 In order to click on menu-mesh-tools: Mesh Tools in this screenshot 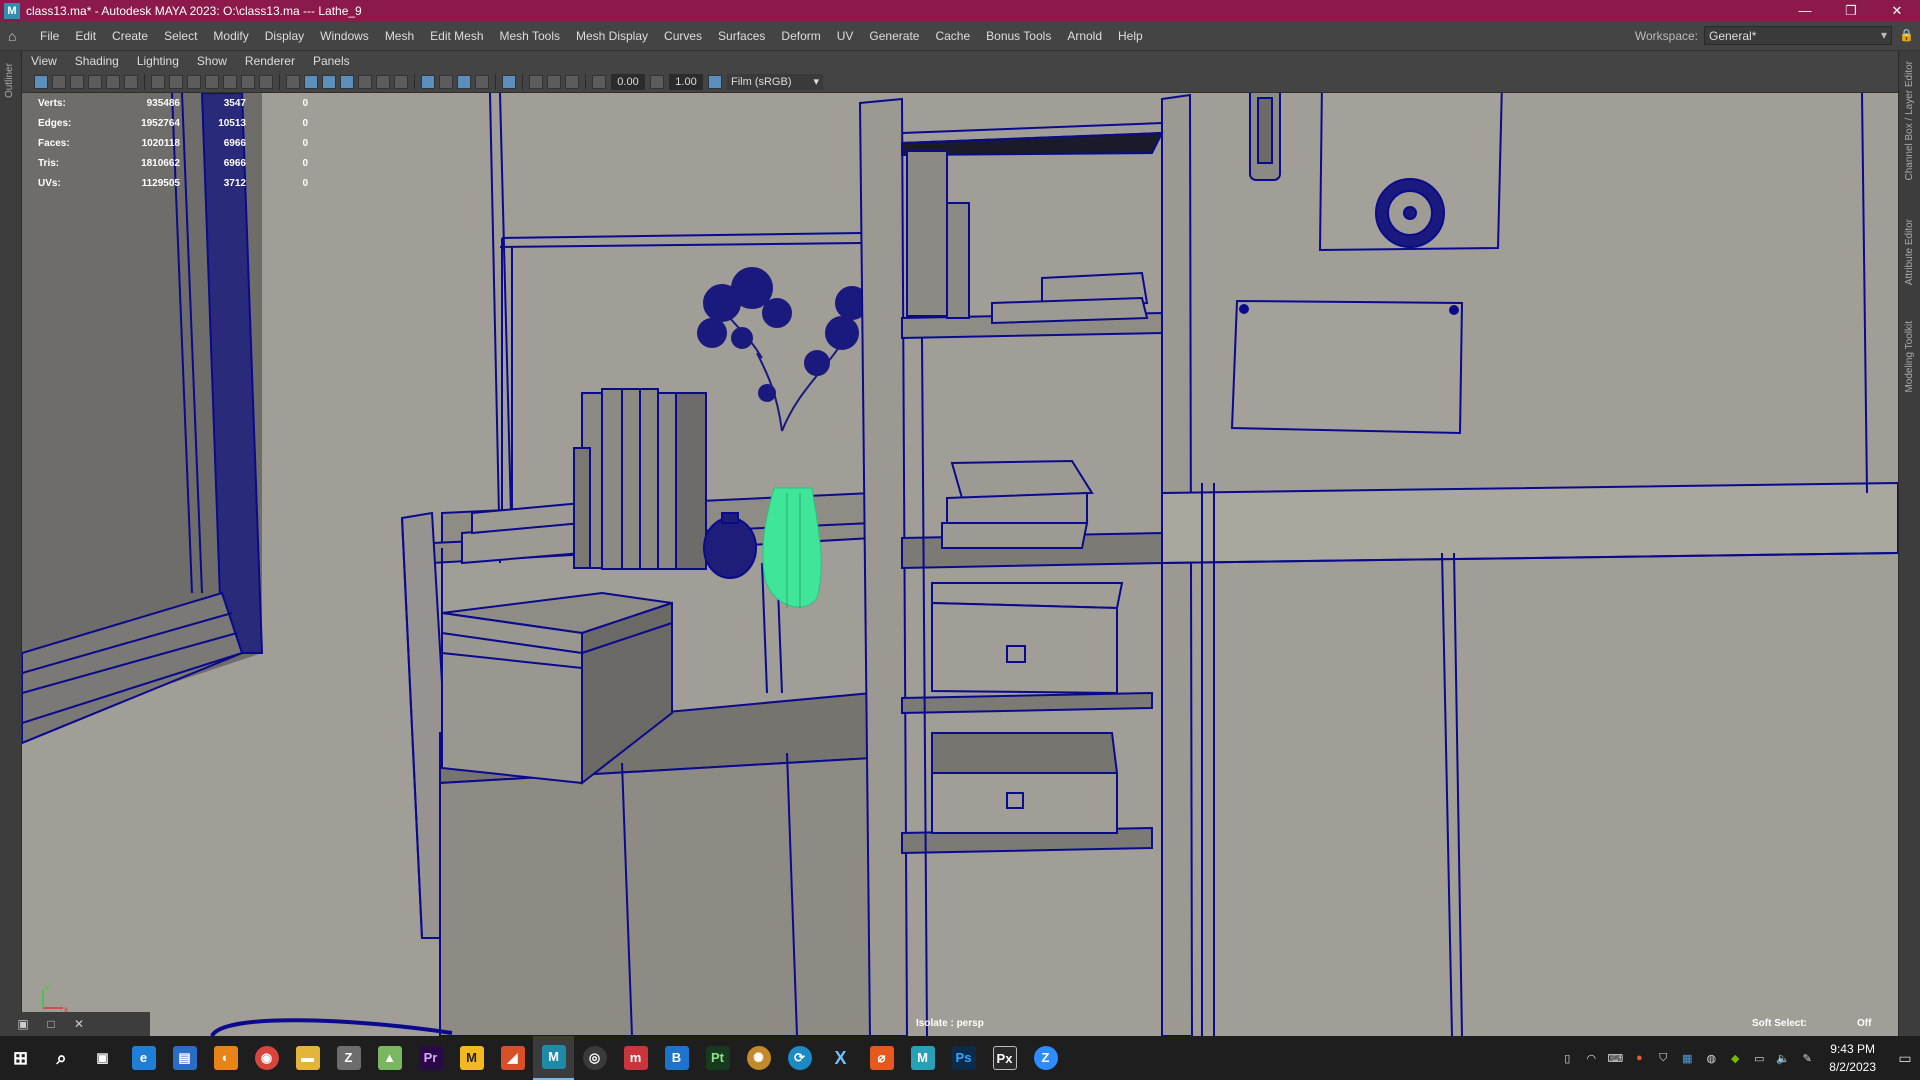, I will do `click(530, 36)`.